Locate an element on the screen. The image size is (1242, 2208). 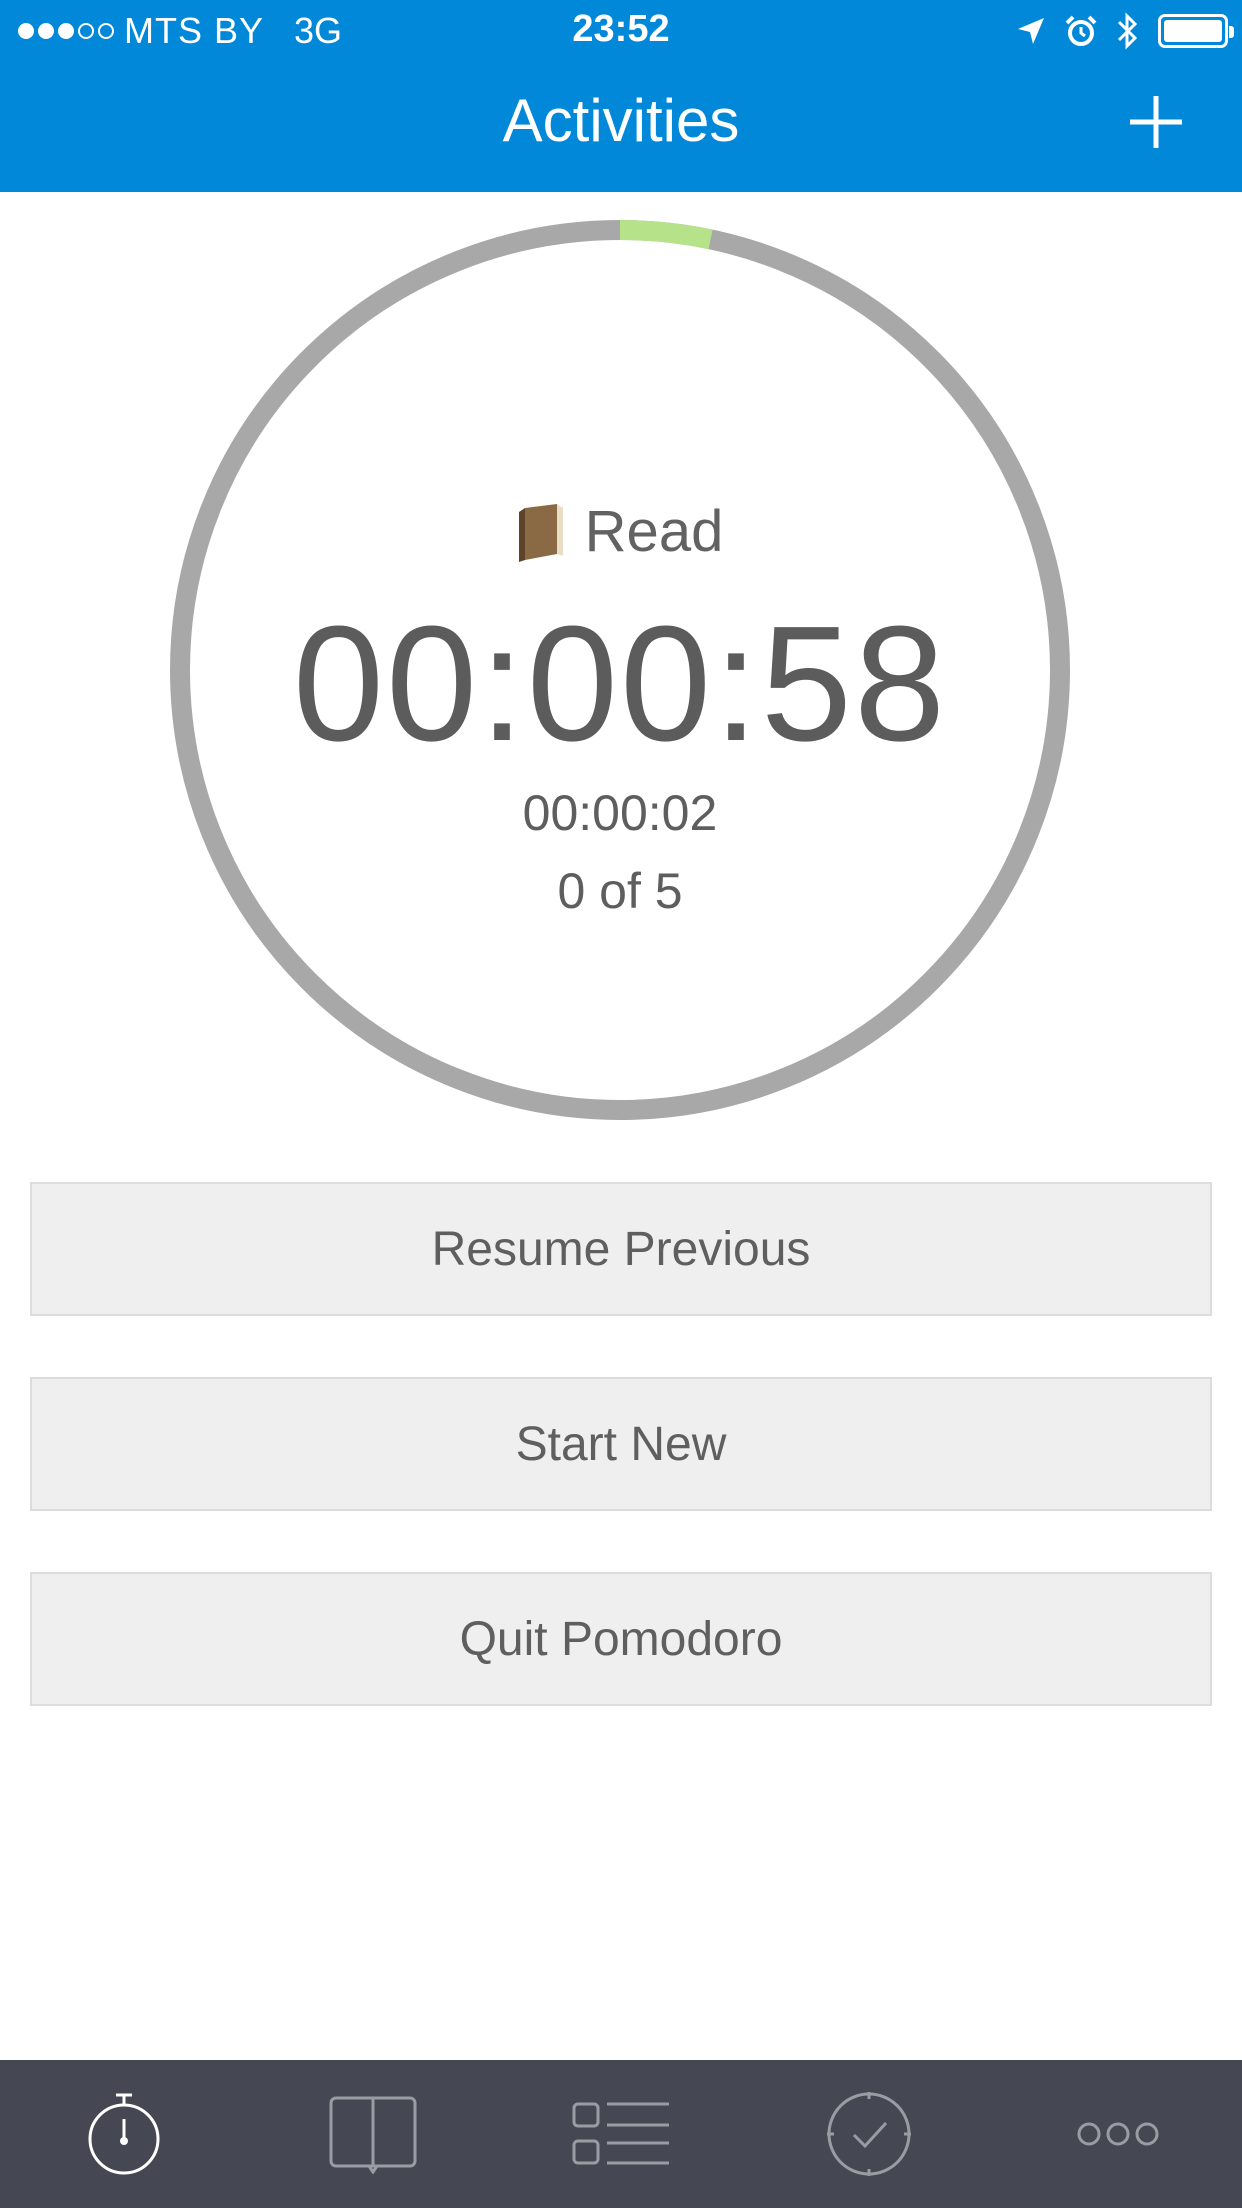
tab-journal is located at coordinates (372, 2134).